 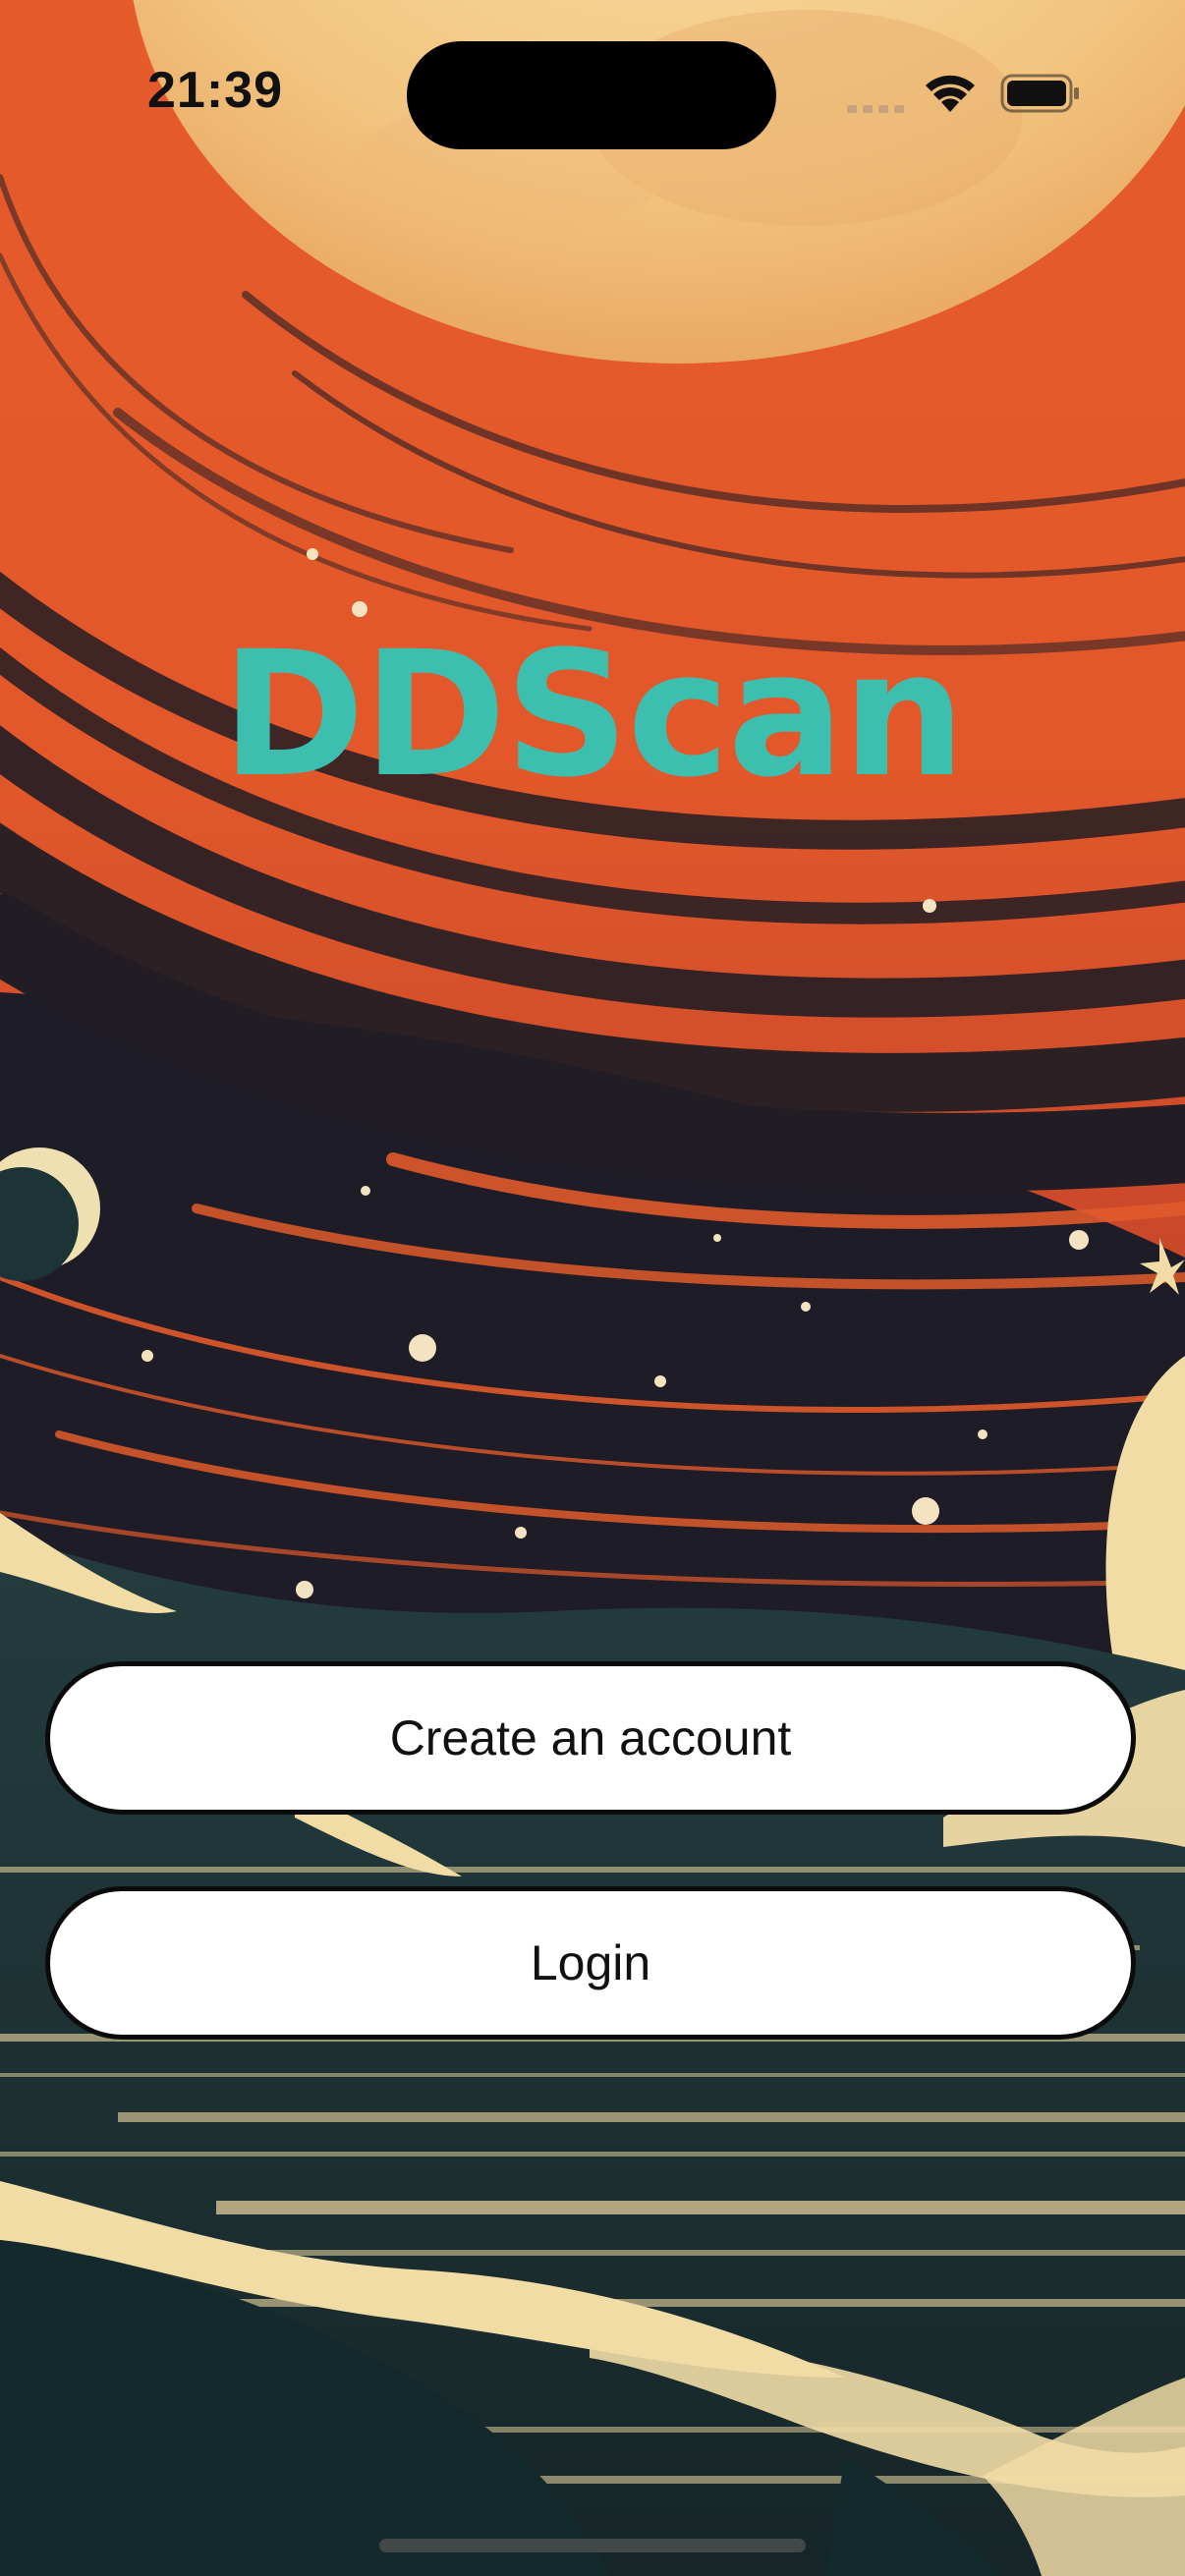 I want to click on status-bar-time: 21:39, so click(x=215, y=90).